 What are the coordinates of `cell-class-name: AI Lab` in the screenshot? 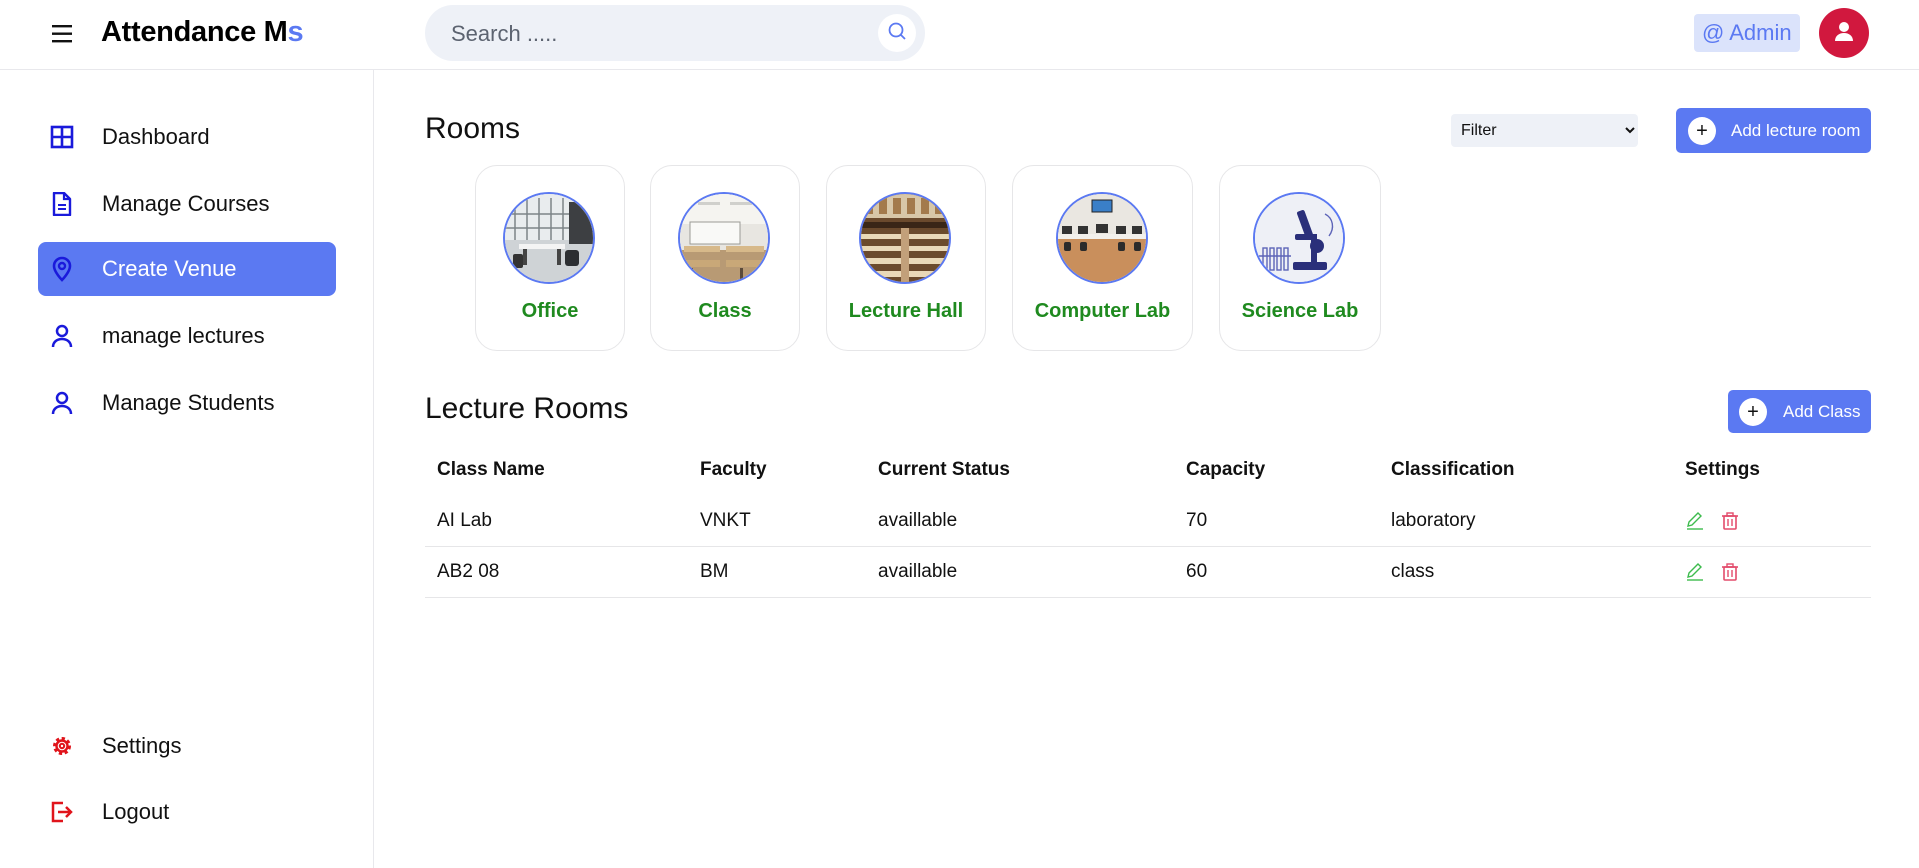 It's located at (556, 521).